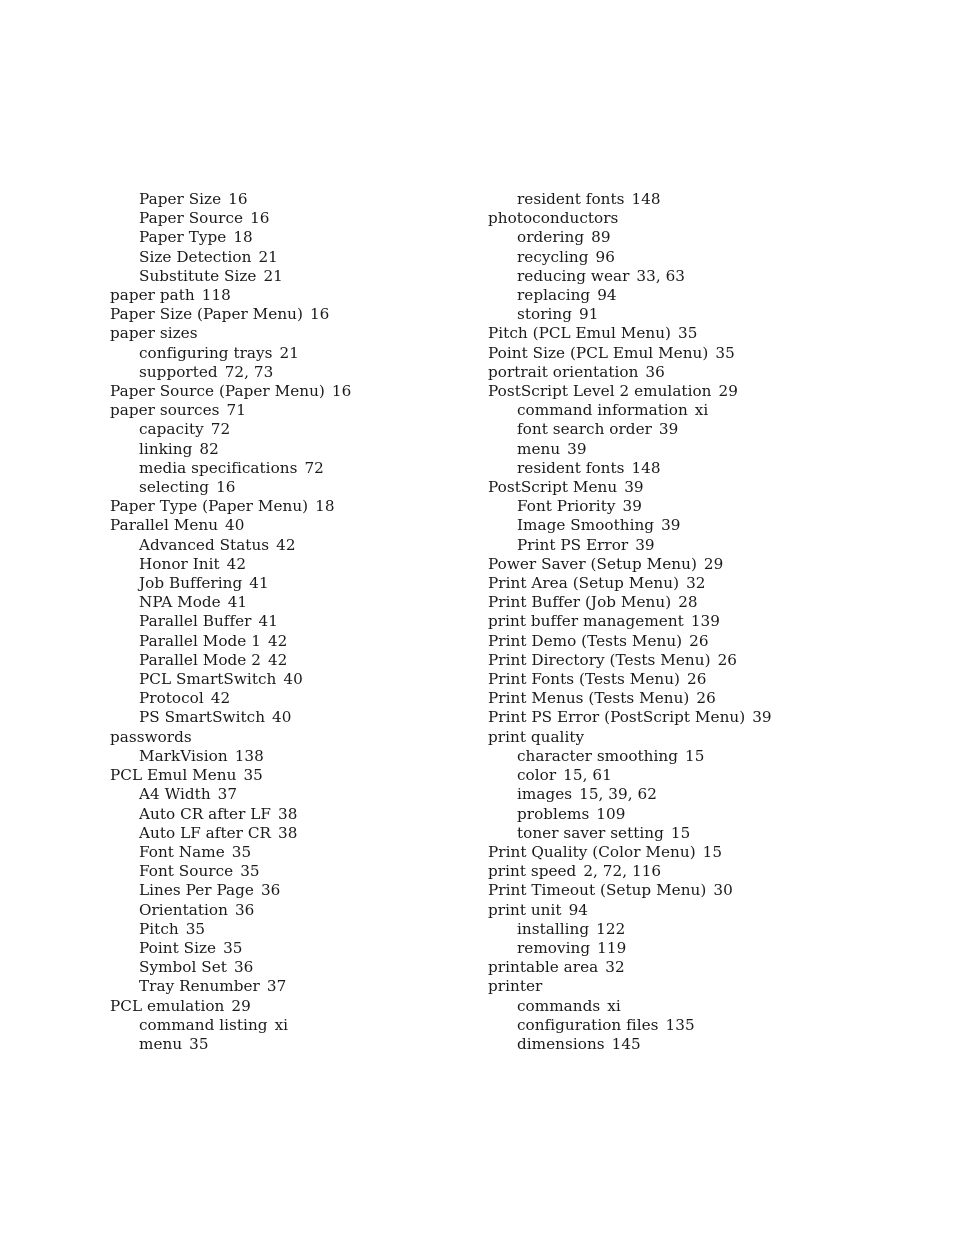  Describe the element at coordinates (589, 314) in the screenshot. I see `index-entry-pages: 91` at that location.